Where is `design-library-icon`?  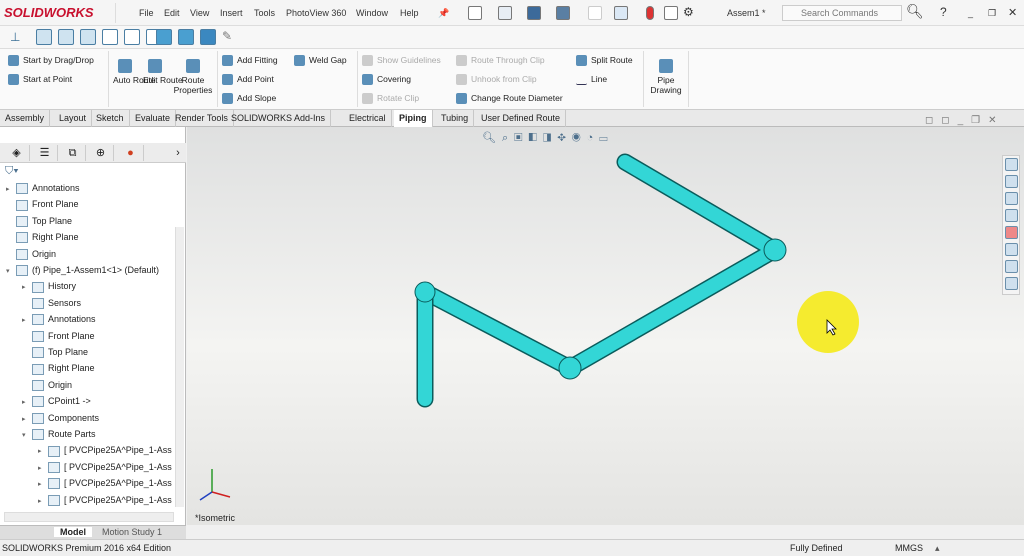 design-library-icon is located at coordinates (1011, 198).